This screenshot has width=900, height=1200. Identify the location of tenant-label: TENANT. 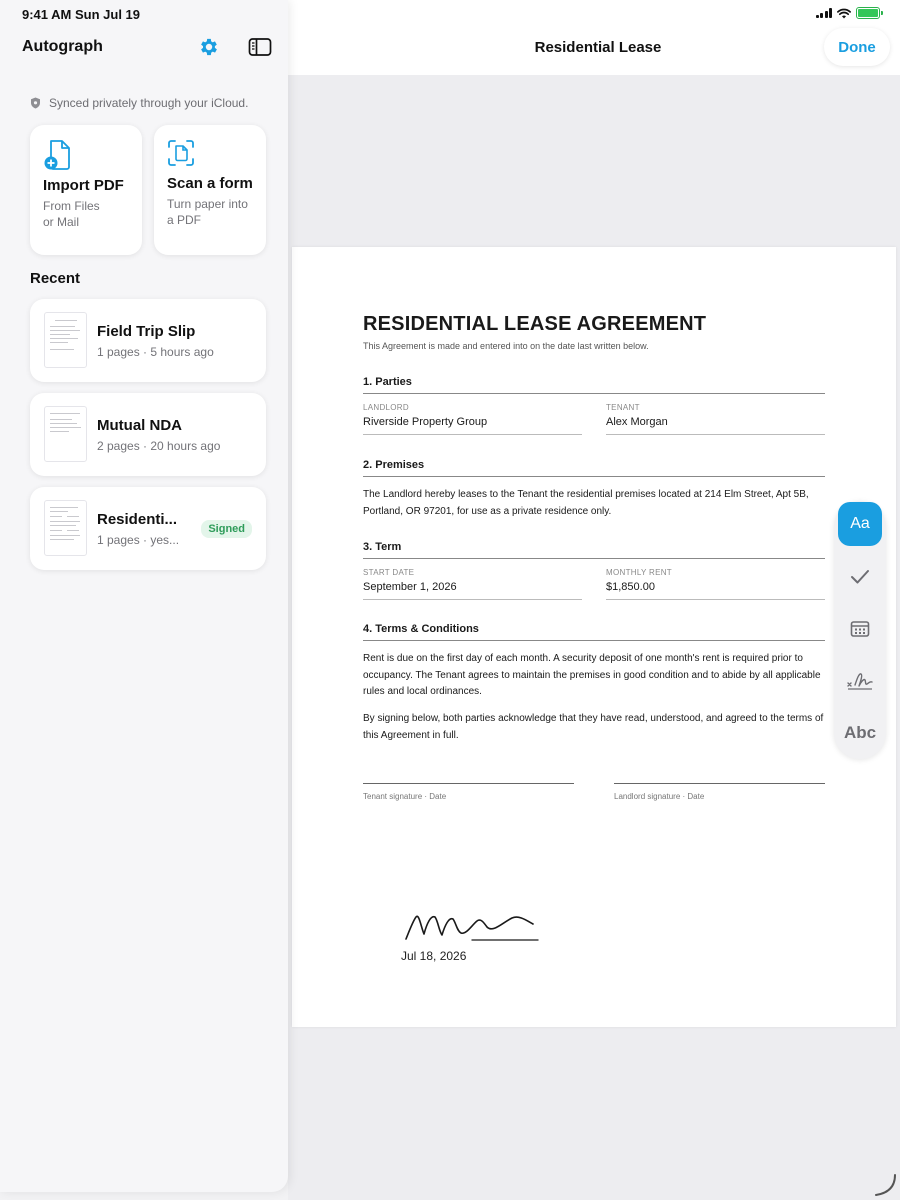
(623, 407).